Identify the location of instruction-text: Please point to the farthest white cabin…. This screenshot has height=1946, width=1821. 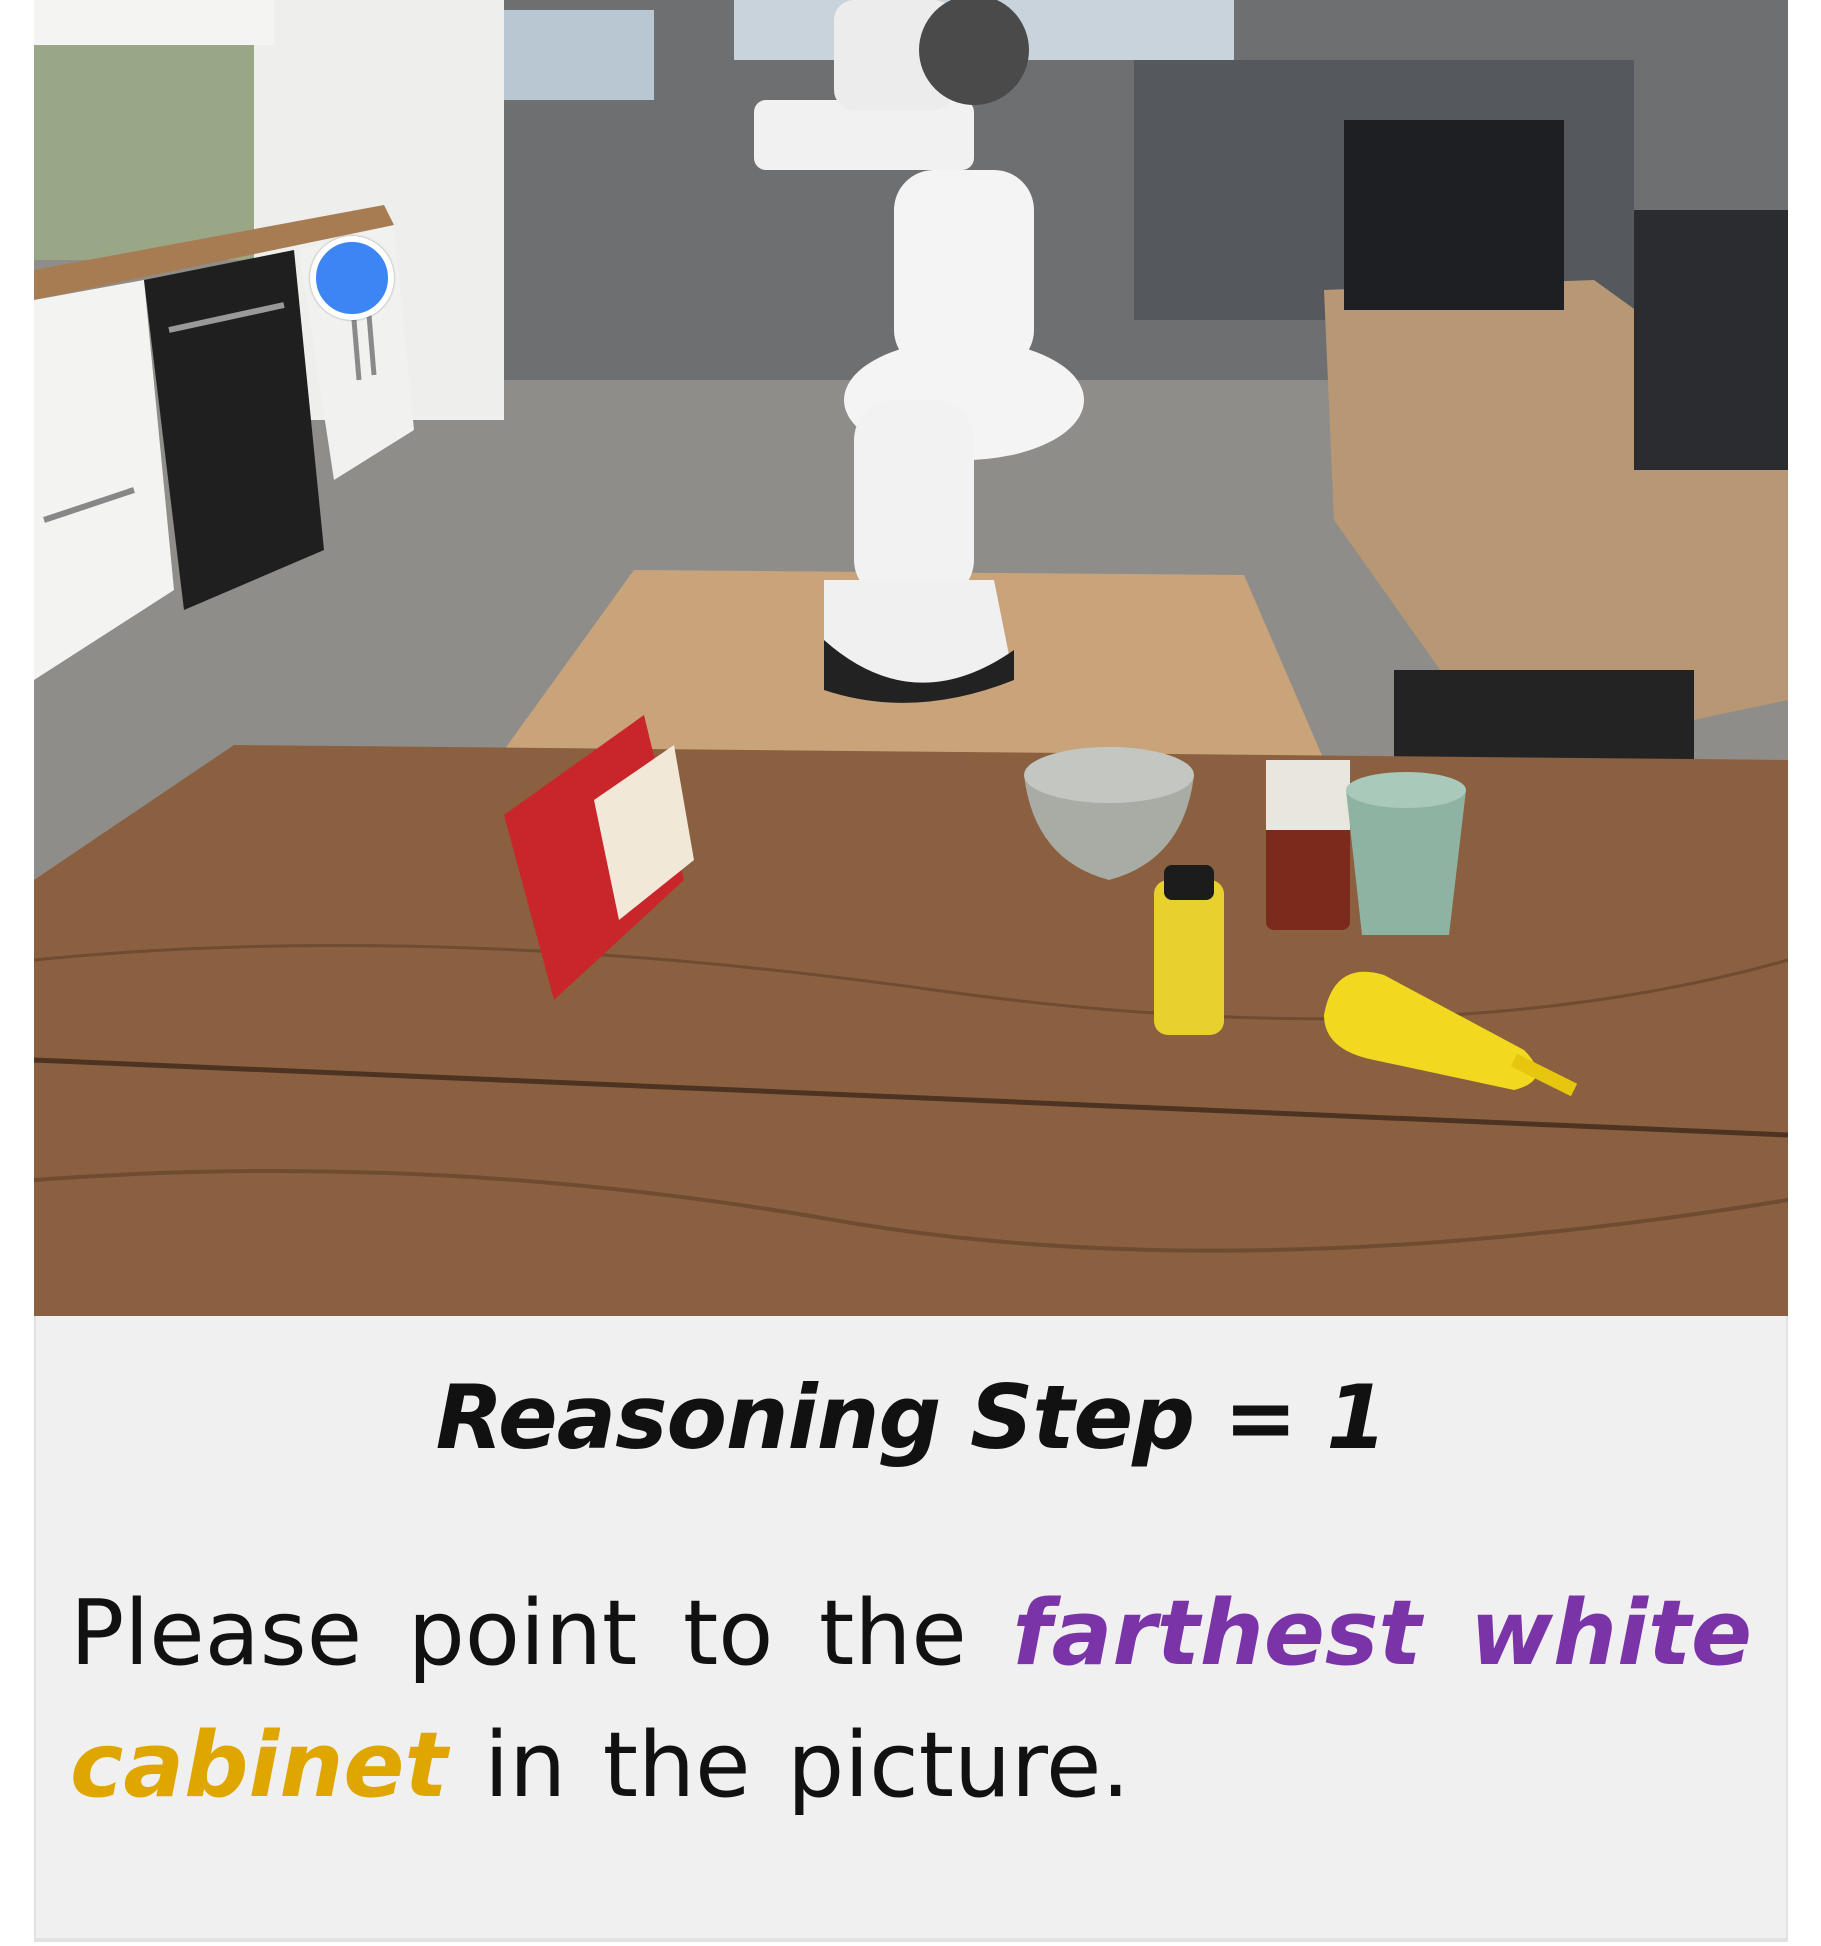
(911, 1700).